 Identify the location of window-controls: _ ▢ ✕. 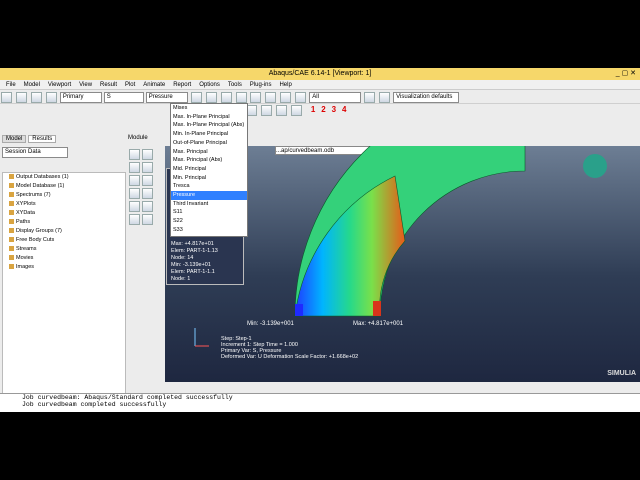
(626, 74).